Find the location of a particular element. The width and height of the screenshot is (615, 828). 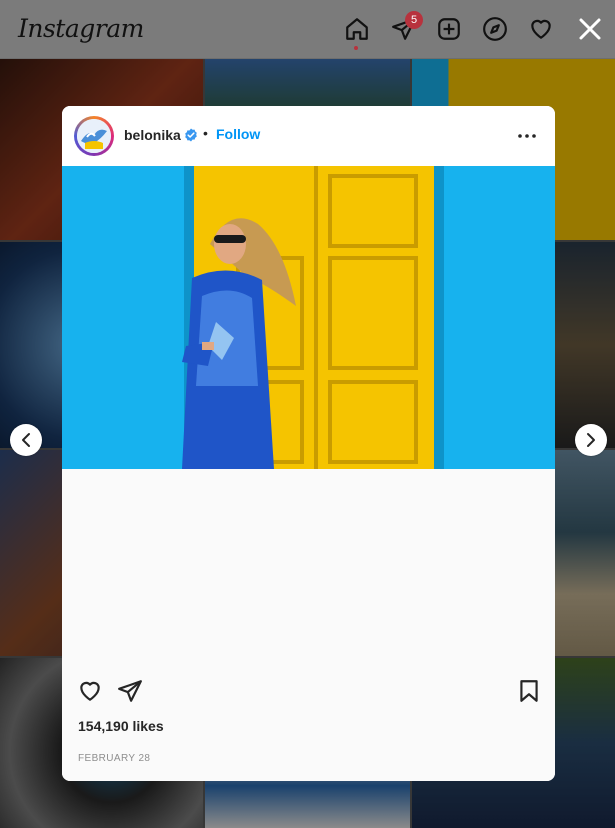

new-post-icon is located at coordinates (449, 29).